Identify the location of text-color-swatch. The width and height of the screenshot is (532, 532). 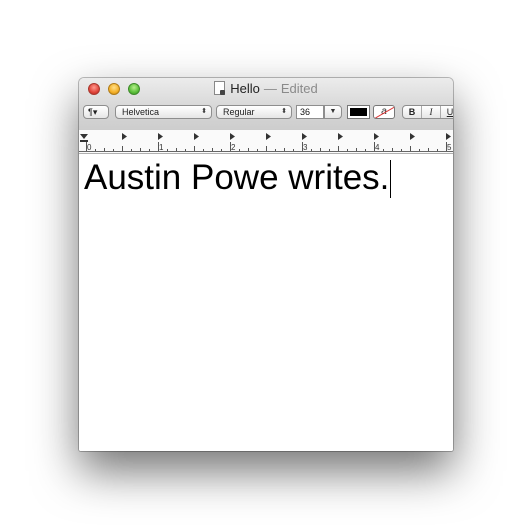
(358, 112).